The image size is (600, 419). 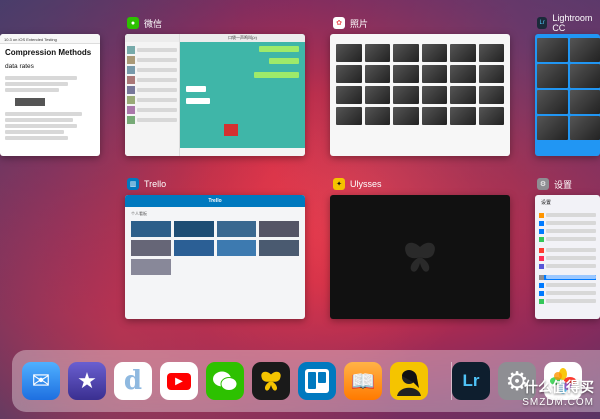 What do you see at coordinates (363, 381) in the screenshot?
I see `books-icon: 📖` at bounding box center [363, 381].